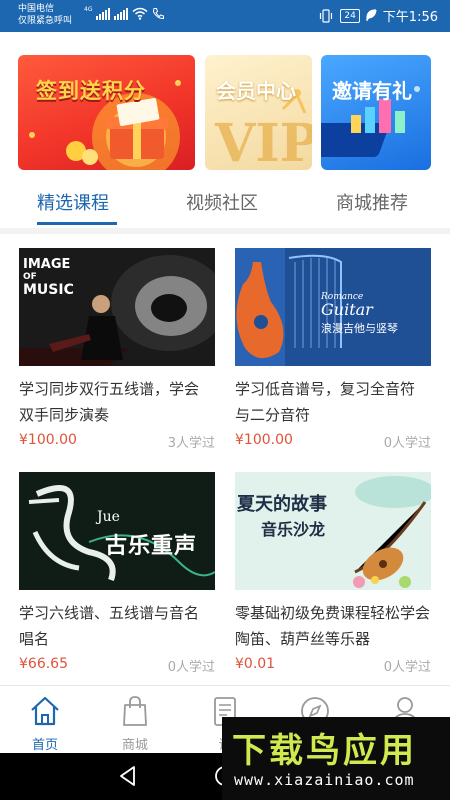 The height and width of the screenshot is (800, 450). Describe the element at coordinates (324, 751) in the screenshot. I see `watermark-title: 下载鸟应用` at that location.